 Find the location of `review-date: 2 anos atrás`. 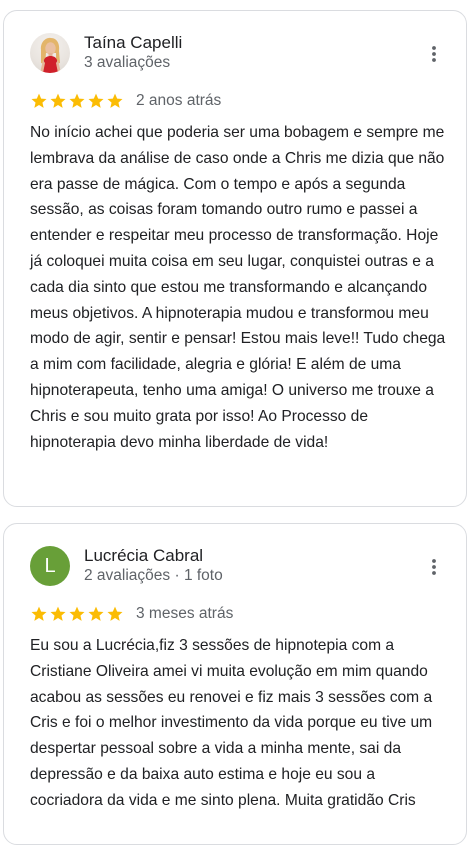

review-date: 2 anos atrás is located at coordinates (179, 100).